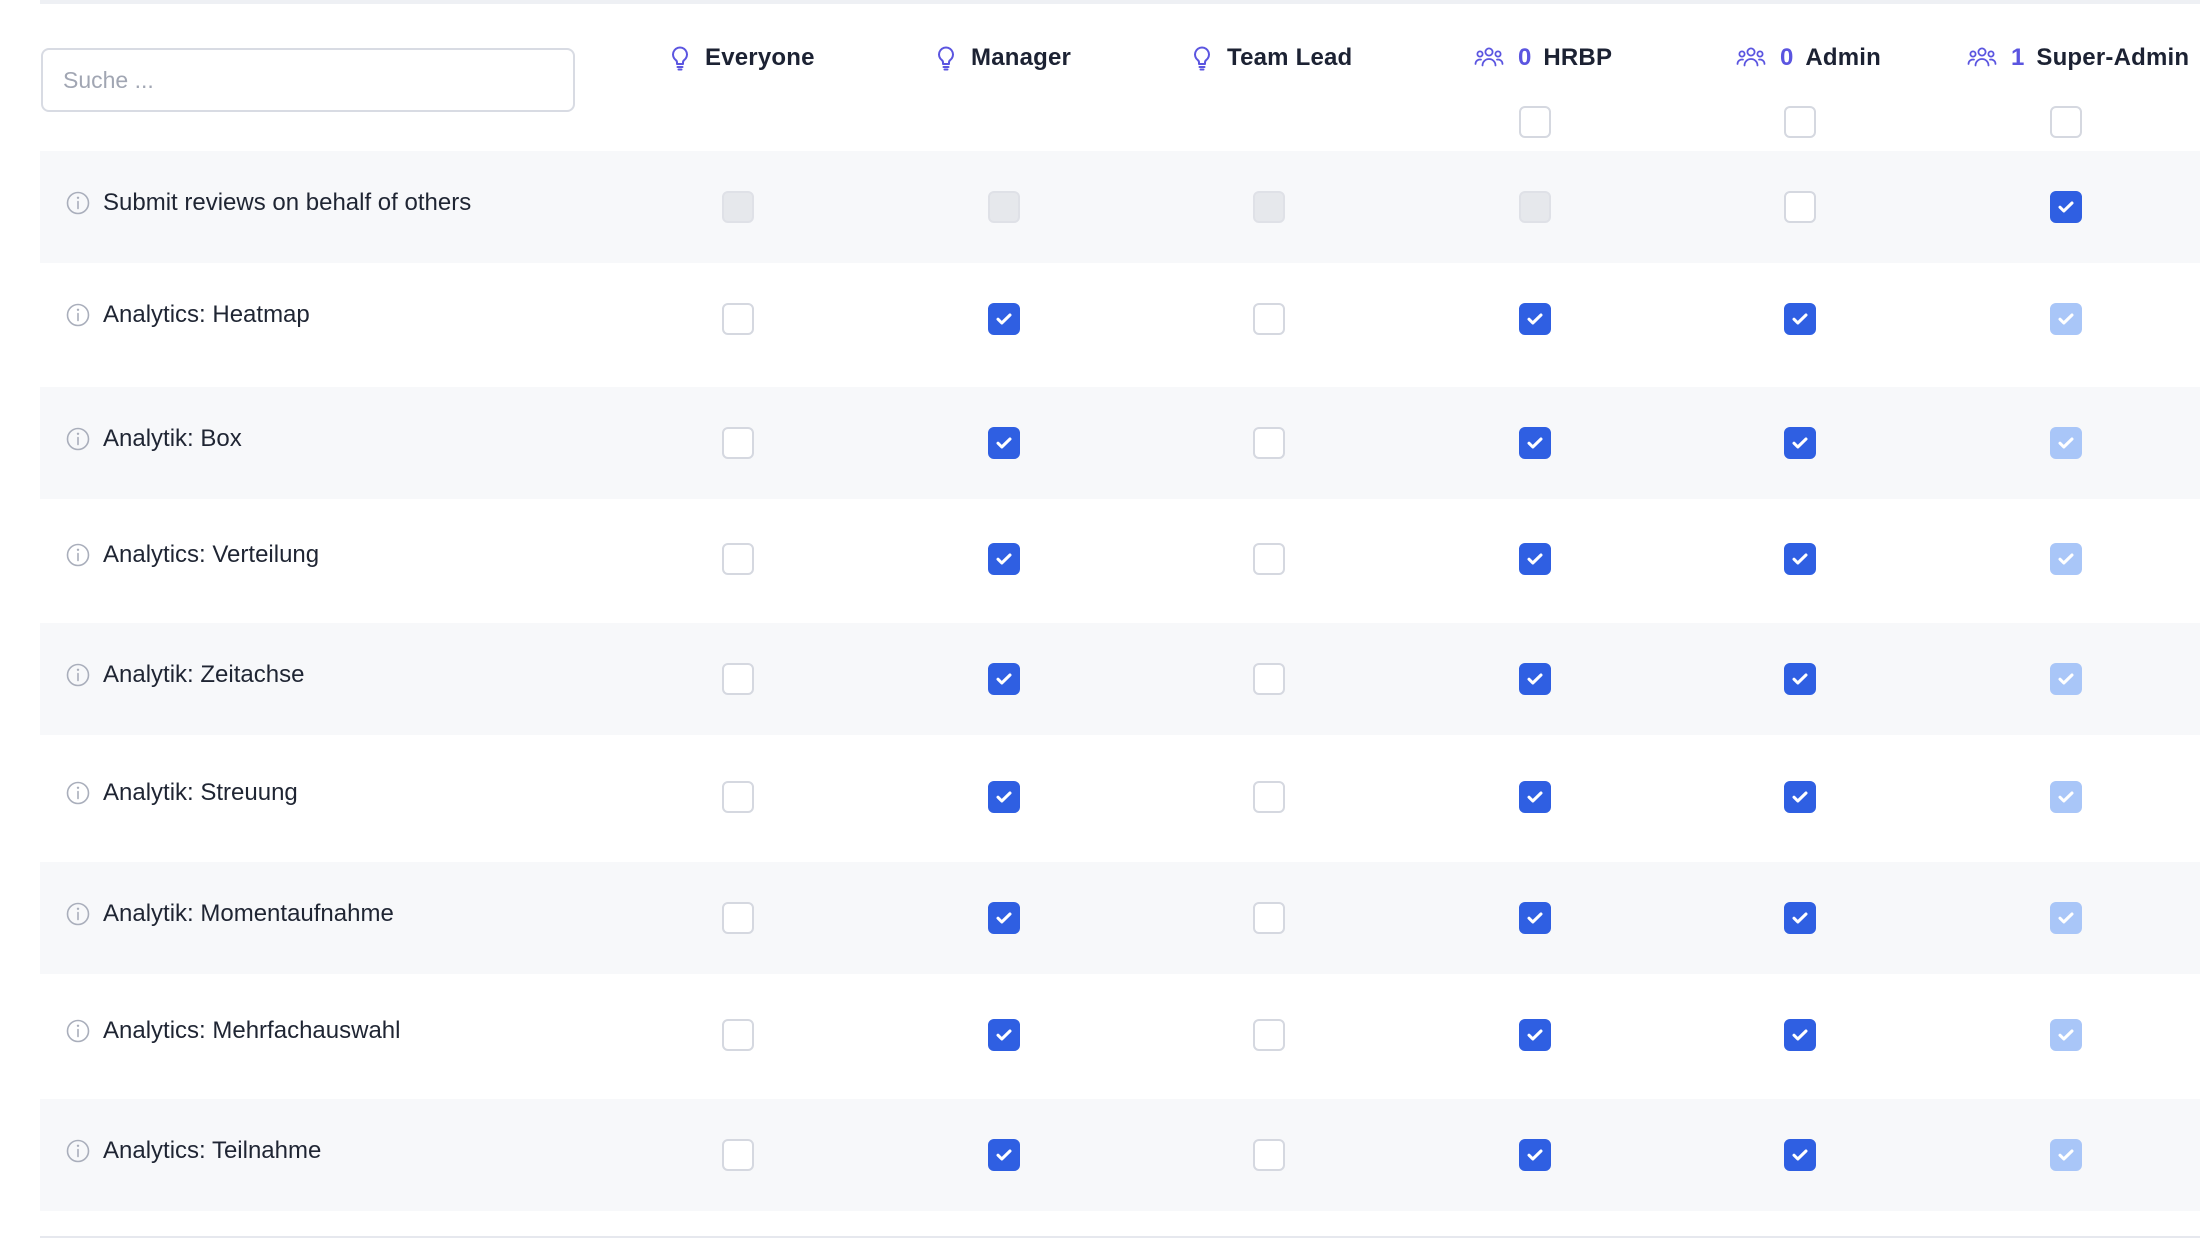 The width and height of the screenshot is (2200, 1254). I want to click on select-all-checkbox-hrbp, so click(1535, 122).